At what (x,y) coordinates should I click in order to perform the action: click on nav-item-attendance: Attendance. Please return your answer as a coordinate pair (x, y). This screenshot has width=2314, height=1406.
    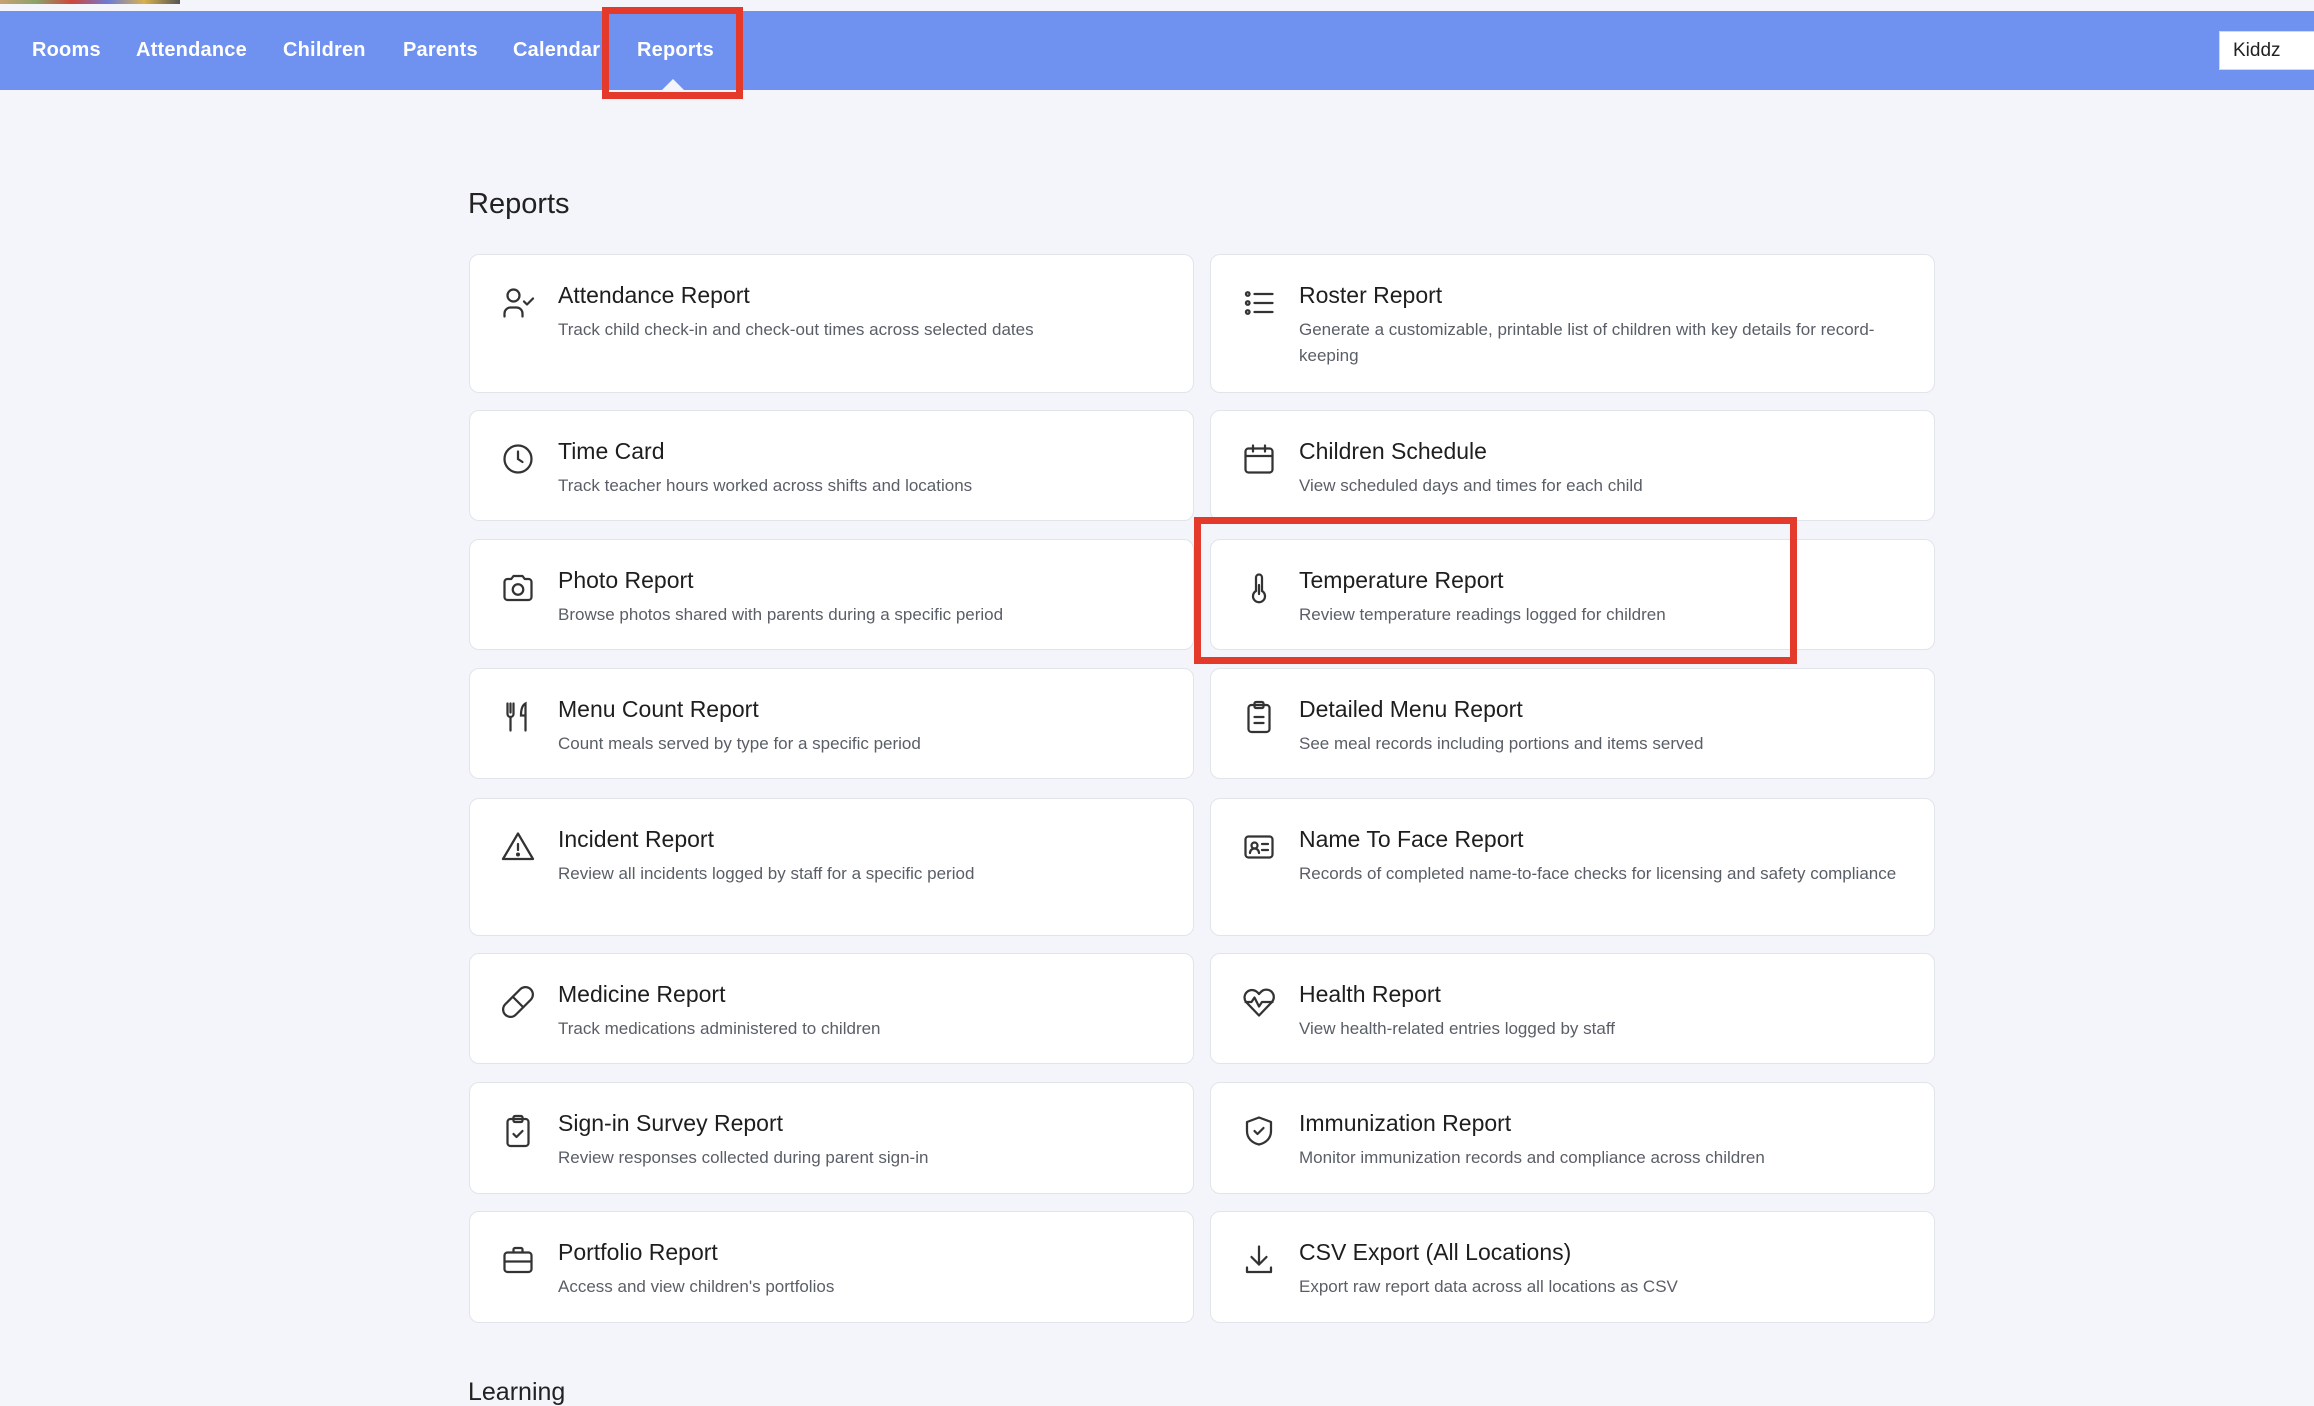
    Looking at the image, I should click on (191, 50).